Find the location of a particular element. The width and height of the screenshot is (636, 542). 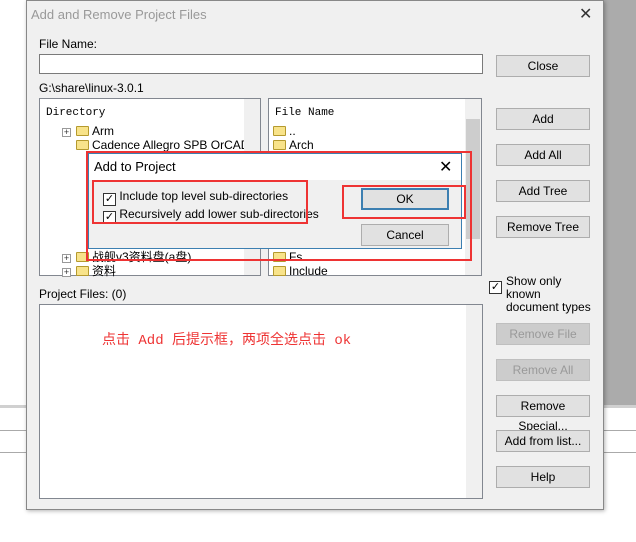

file-header: File Name is located at coordinates (305, 113).